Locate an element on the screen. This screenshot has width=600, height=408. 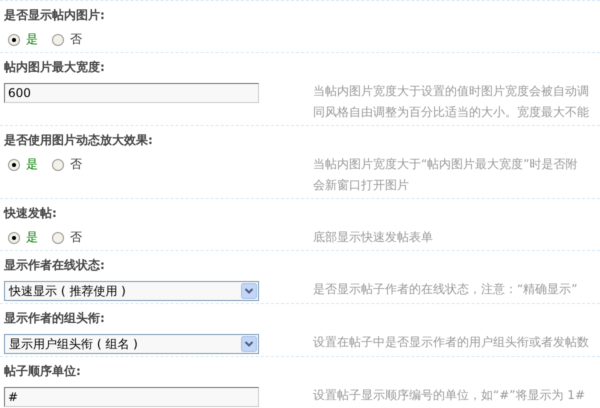
setting-description: 当帖内图片宽度大于设置的值时图片宽度会被自动调 is located at coordinates (451, 91).